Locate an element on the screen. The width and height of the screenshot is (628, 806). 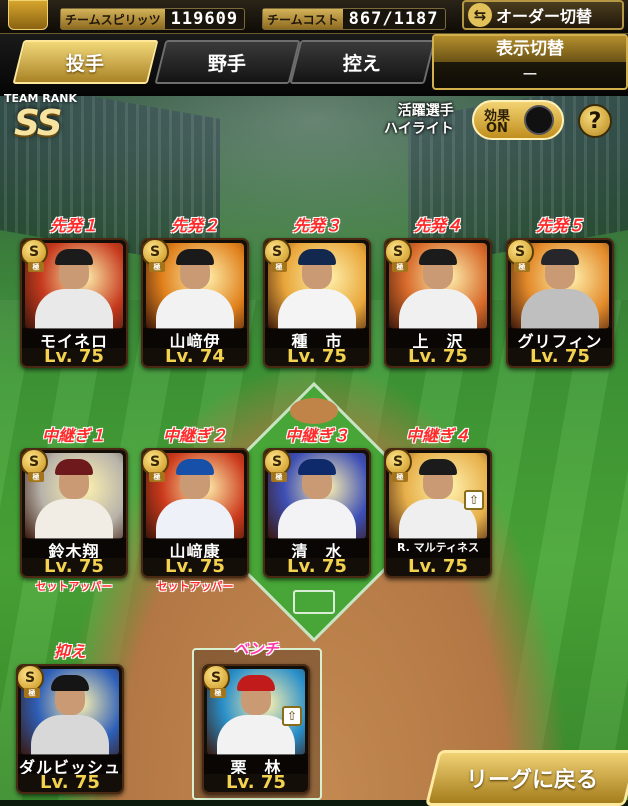
tab-bar: 投手 野手 控え 表示切替 ー is located at coordinates (314, 65).